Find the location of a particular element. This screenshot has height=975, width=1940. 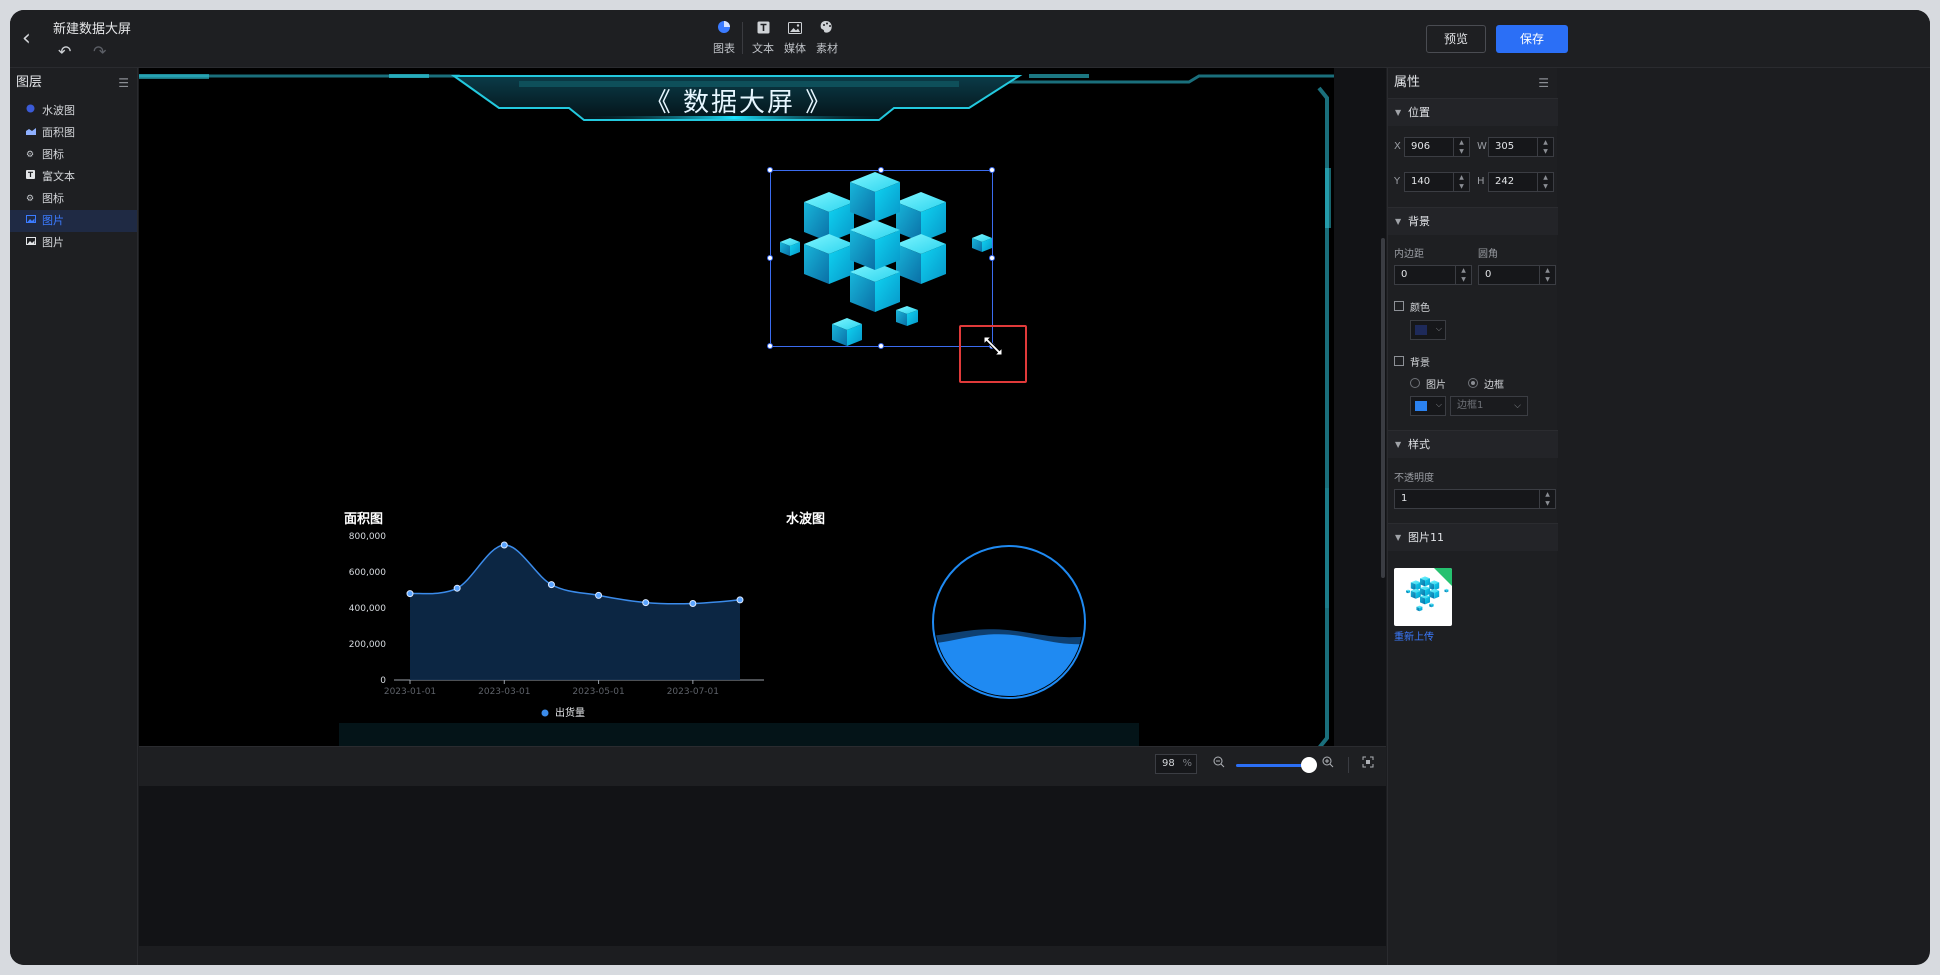

text-icon is located at coordinates (32, 177).